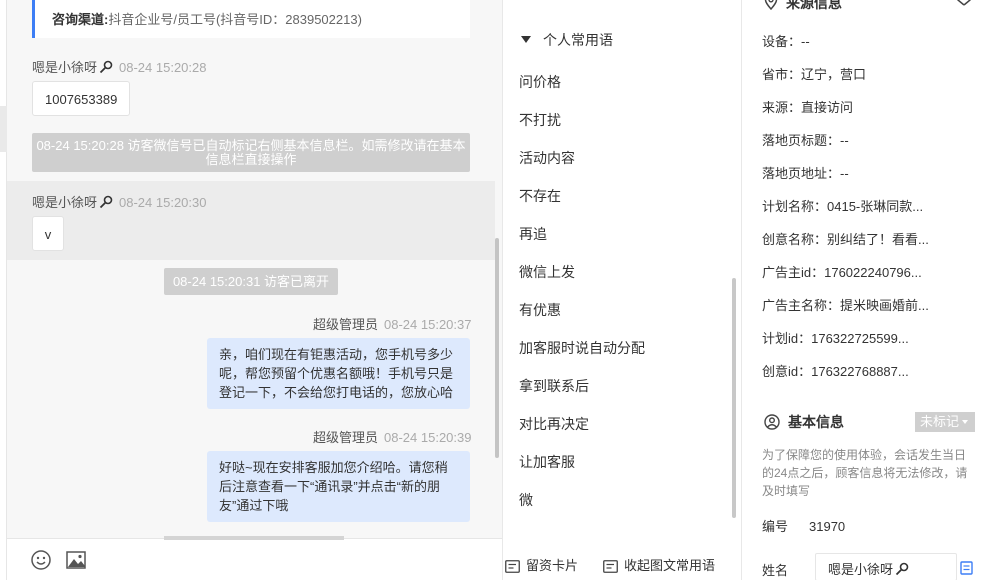 The height and width of the screenshot is (580, 983). I want to click on basic-info-header: 基本信息, so click(804, 422).